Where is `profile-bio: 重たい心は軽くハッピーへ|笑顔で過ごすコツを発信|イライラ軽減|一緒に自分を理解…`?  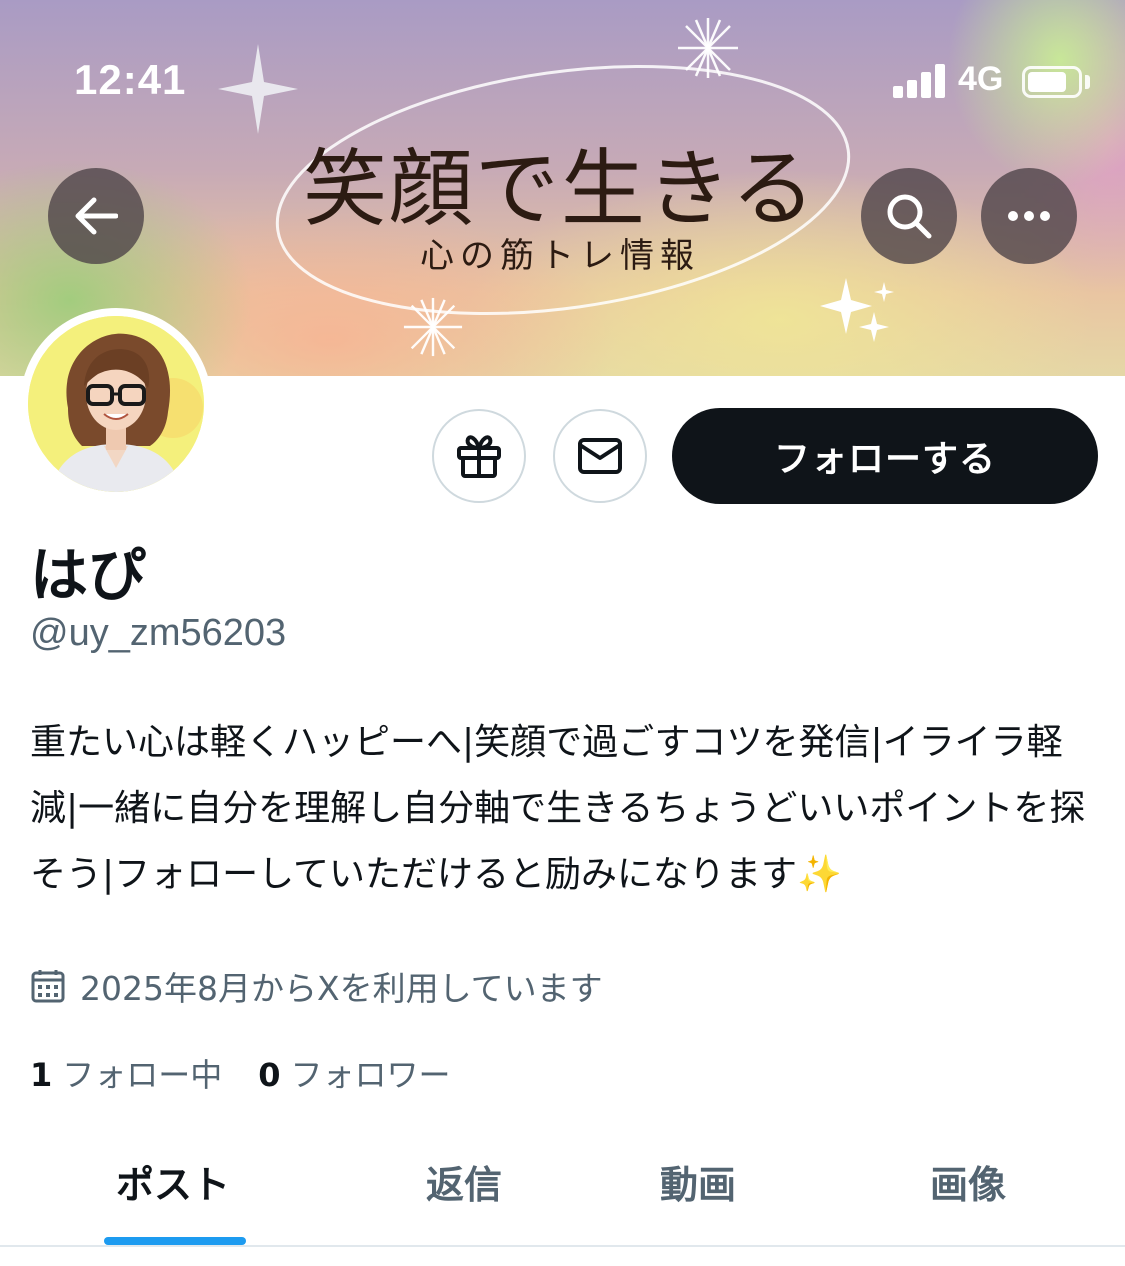 profile-bio: 重たい心は軽くハッピーへ|笑顔で過ごすコツを発信|イライラ軽減|一緒に自分を理解… is located at coordinates (558, 808).